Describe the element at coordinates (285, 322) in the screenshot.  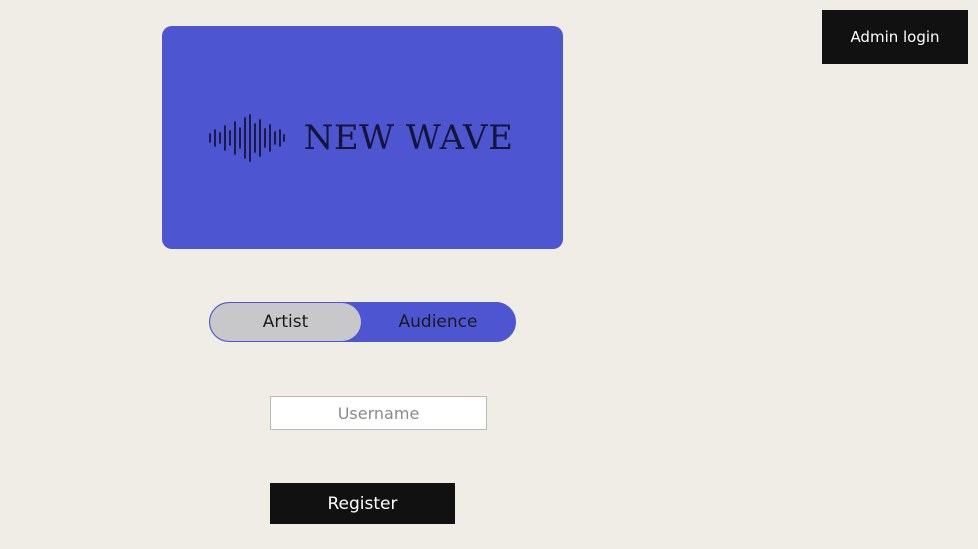
I see `toggle-option-artist: Artist` at that location.